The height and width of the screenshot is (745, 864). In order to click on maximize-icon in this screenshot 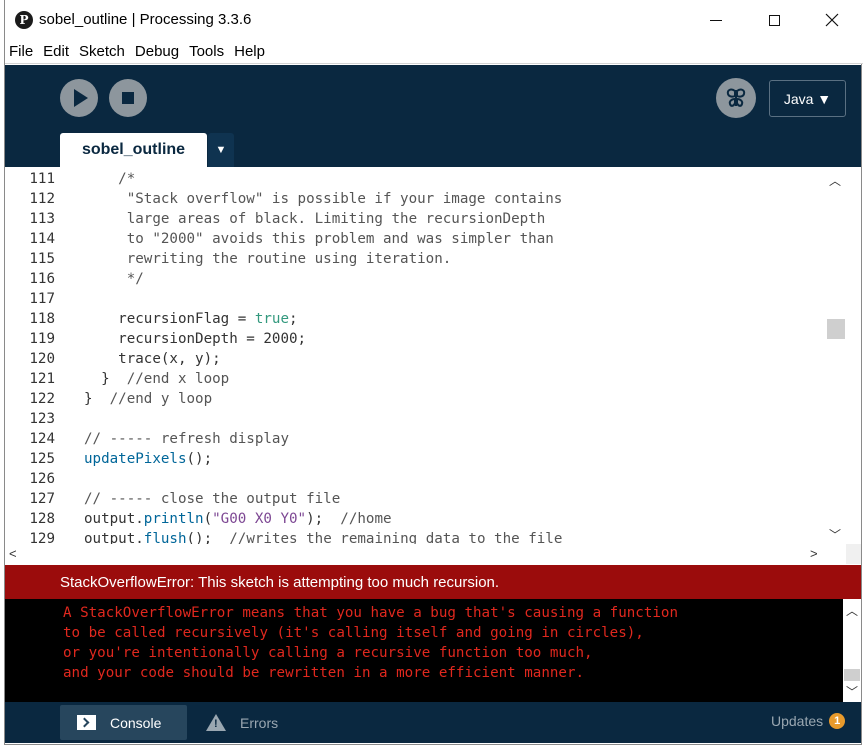, I will do `click(774, 20)`.